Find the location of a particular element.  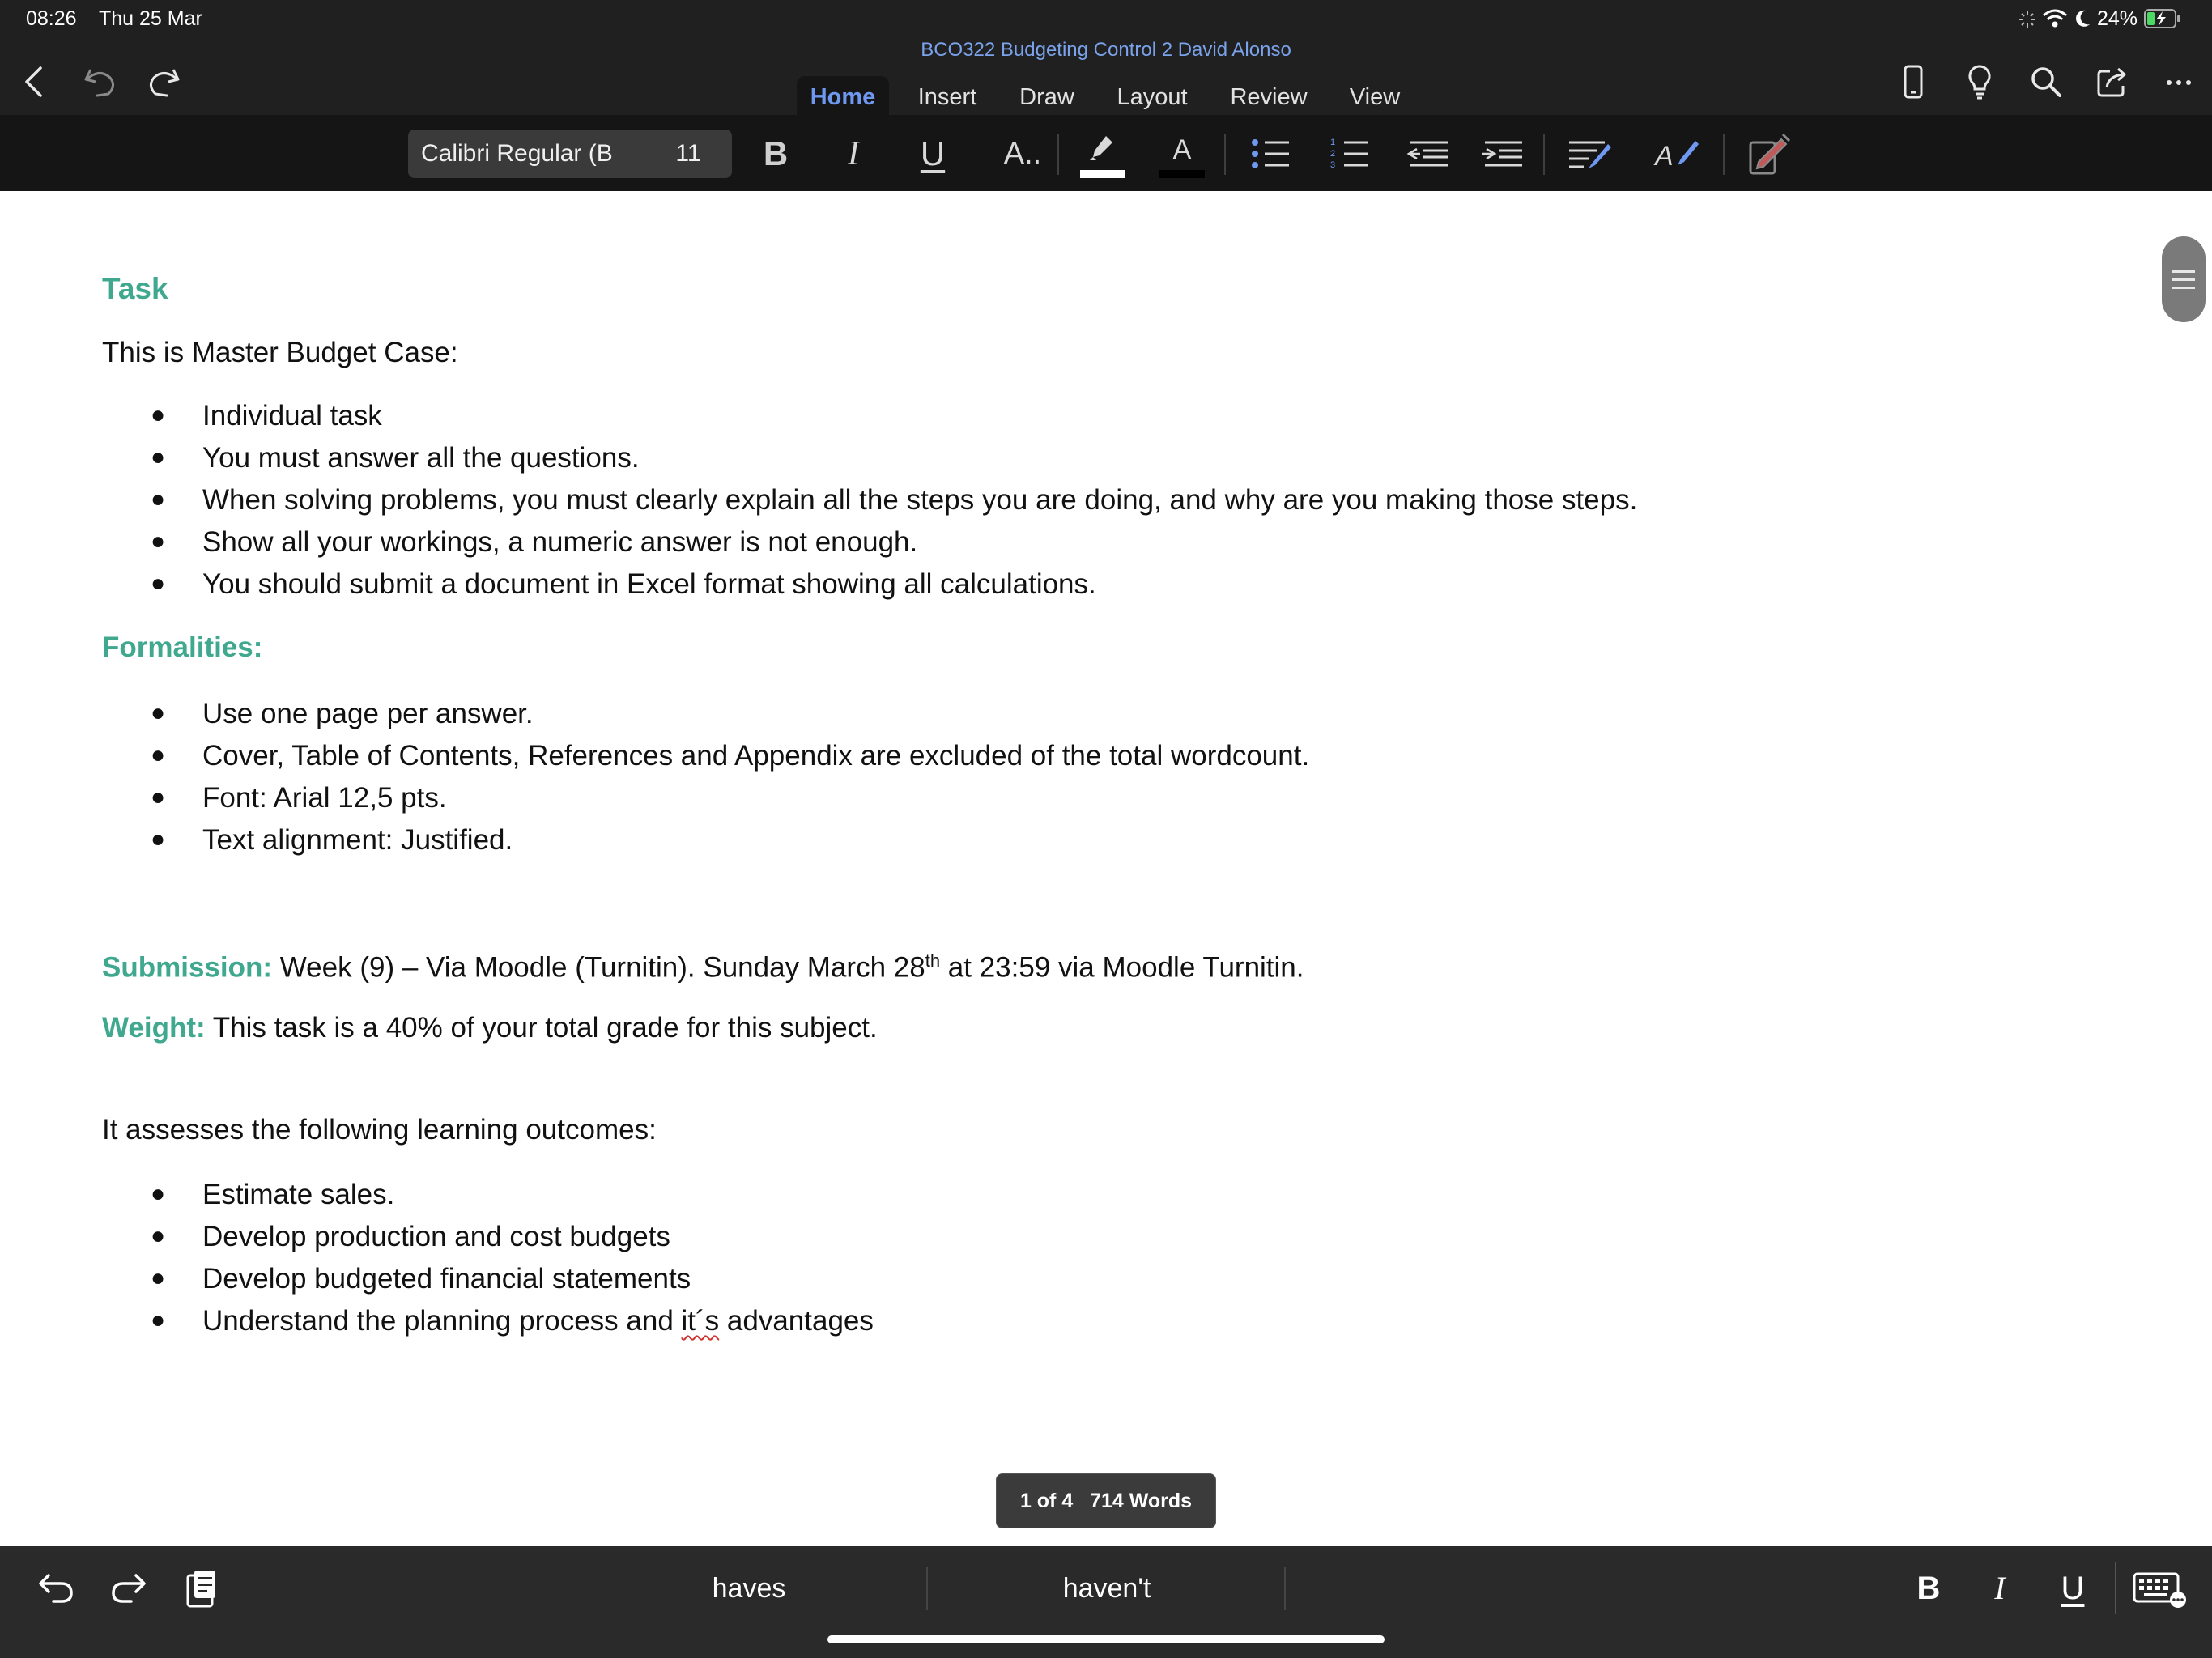

battery-charging-icon is located at coordinates (2163, 18).